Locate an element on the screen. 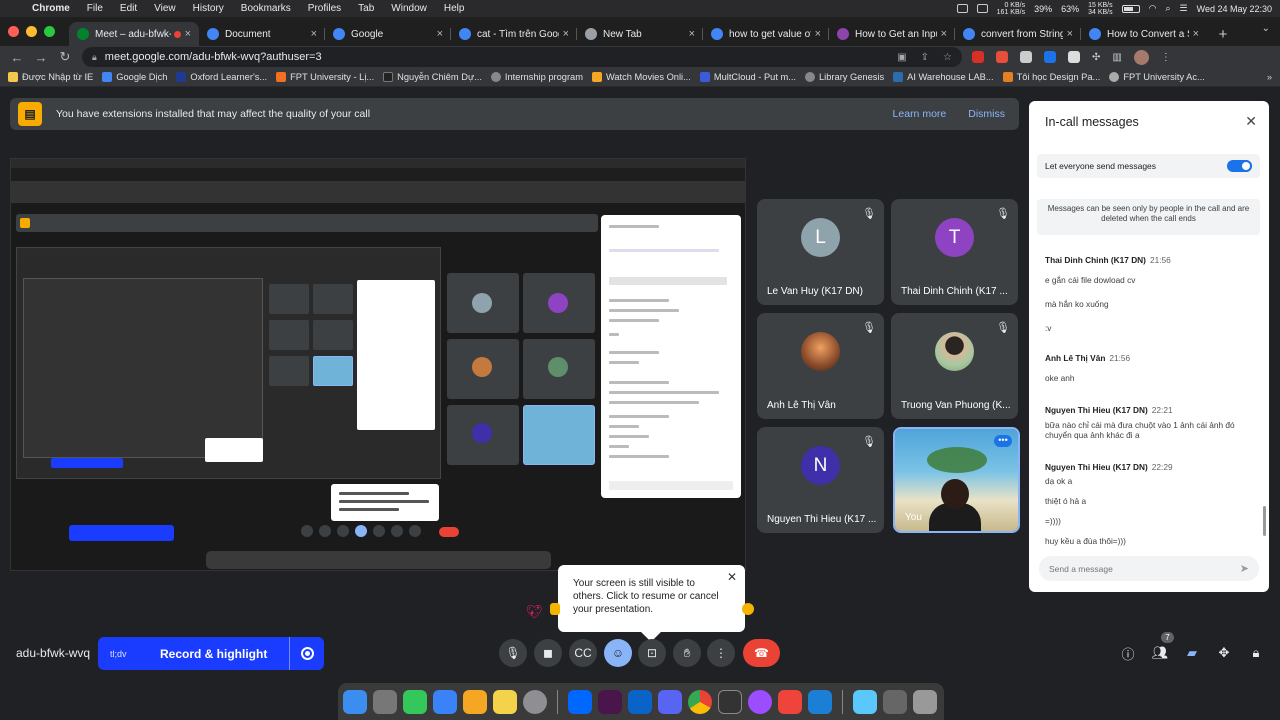 This screenshot has width=1280, height=720. learn-more-link: Learn more is located at coordinates (920, 114).